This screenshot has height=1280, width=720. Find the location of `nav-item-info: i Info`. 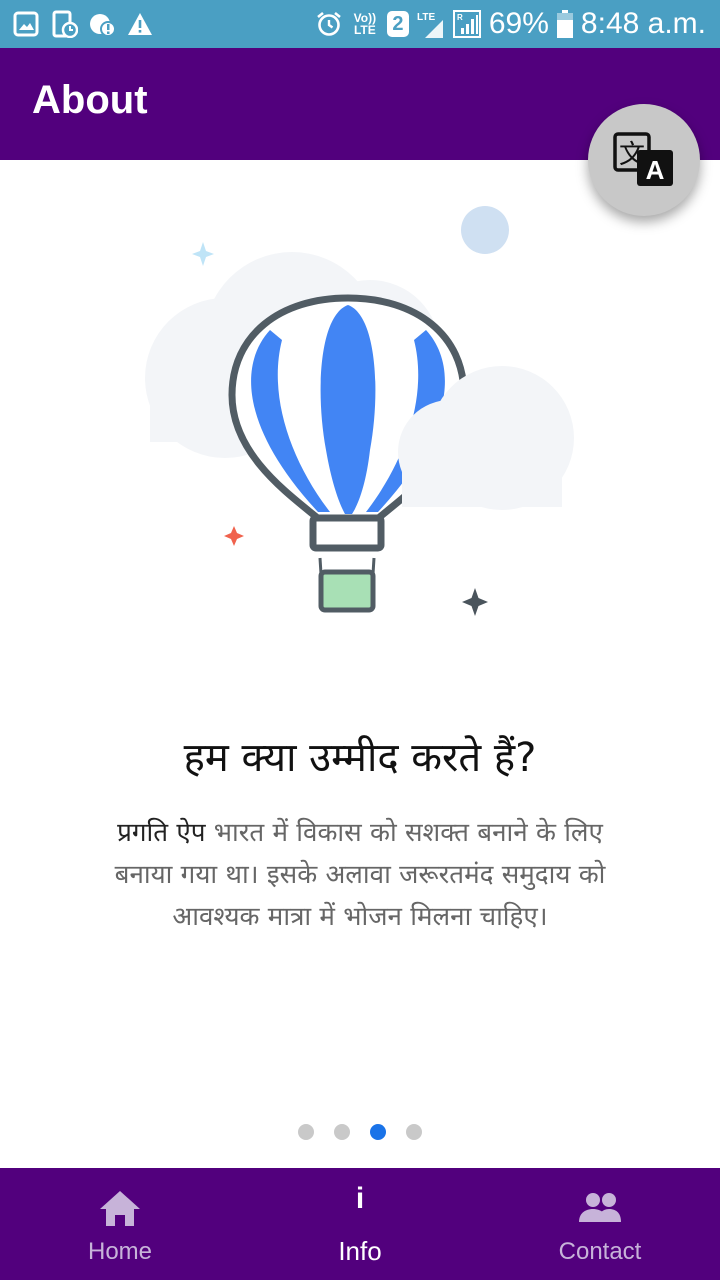

nav-item-info: i Info is located at coordinates (360, 1224).